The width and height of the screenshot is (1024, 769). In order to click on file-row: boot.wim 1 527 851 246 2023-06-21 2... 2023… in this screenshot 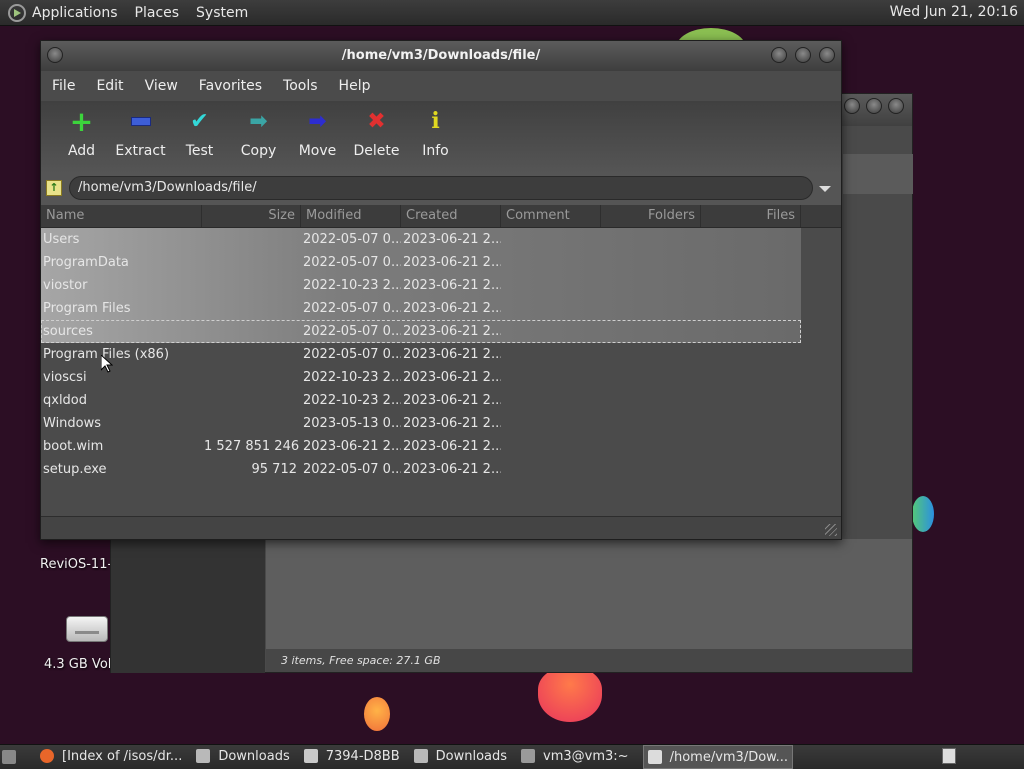, I will do `click(441, 446)`.